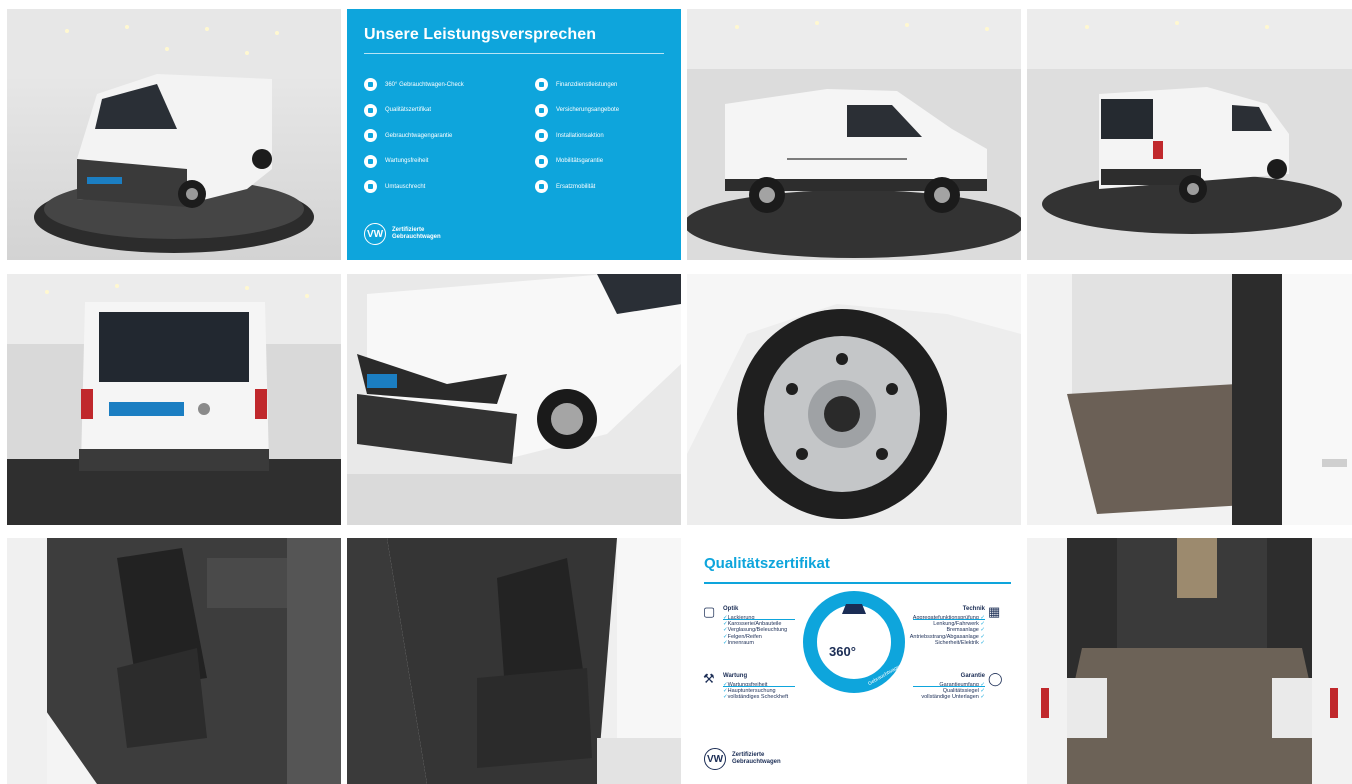 Image resolution: width=1352 pixels, height=784 pixels. I want to click on list-item: Gebrauchtwagengarantie, so click(414, 135).